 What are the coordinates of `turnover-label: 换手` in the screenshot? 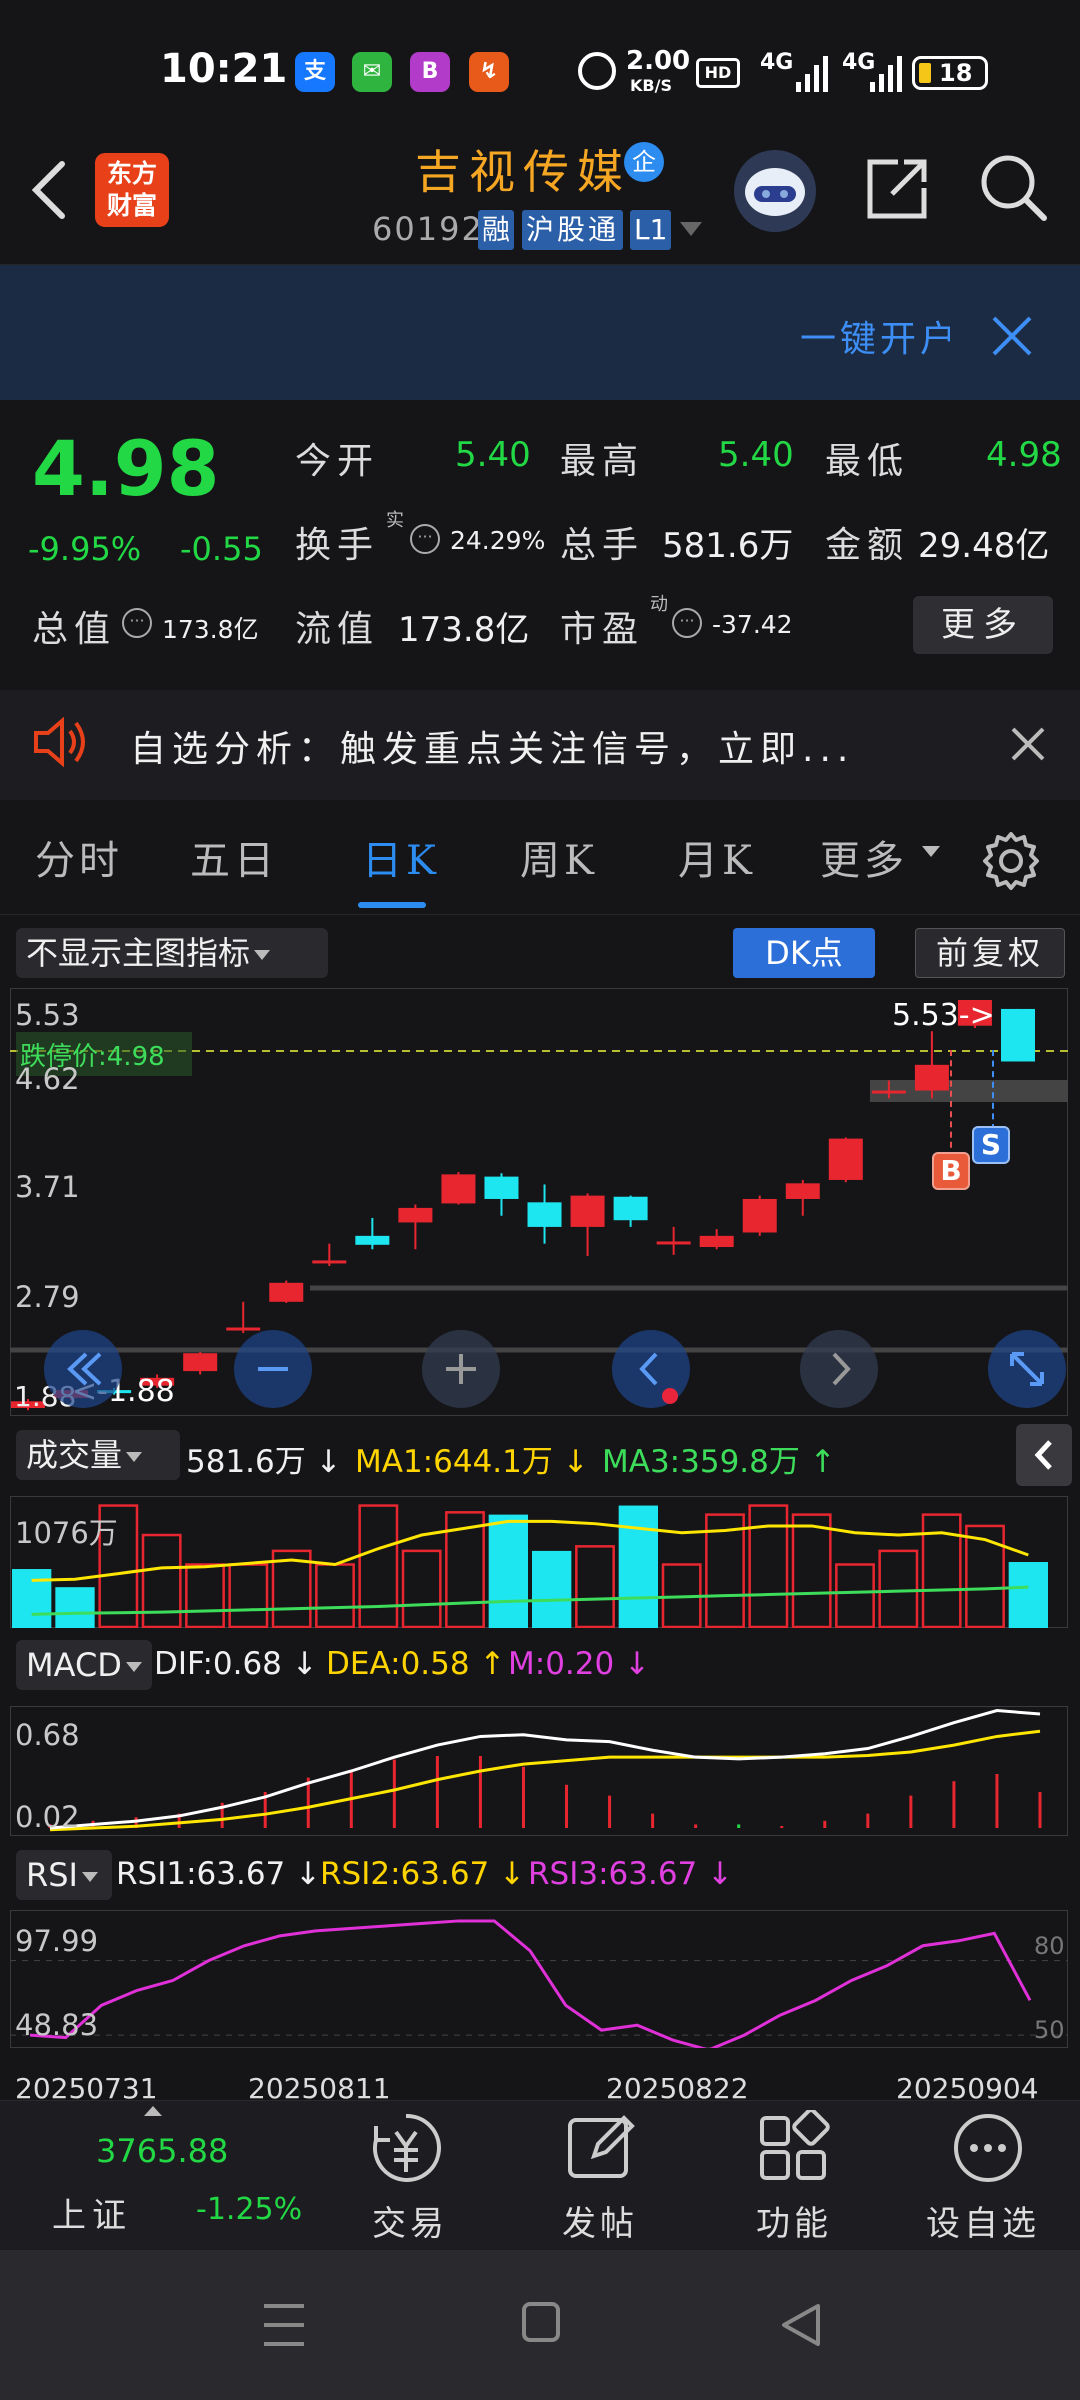 It's located at (337, 545).